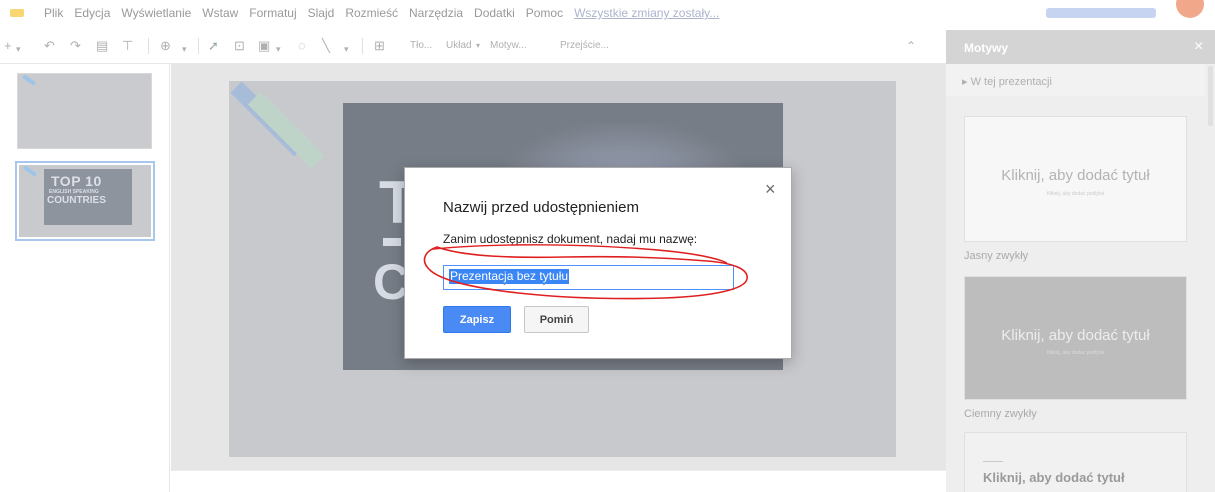 The width and height of the screenshot is (1215, 492). Describe the element at coordinates (49, 46) in the screenshot. I see `undo-icon: ↶` at that location.